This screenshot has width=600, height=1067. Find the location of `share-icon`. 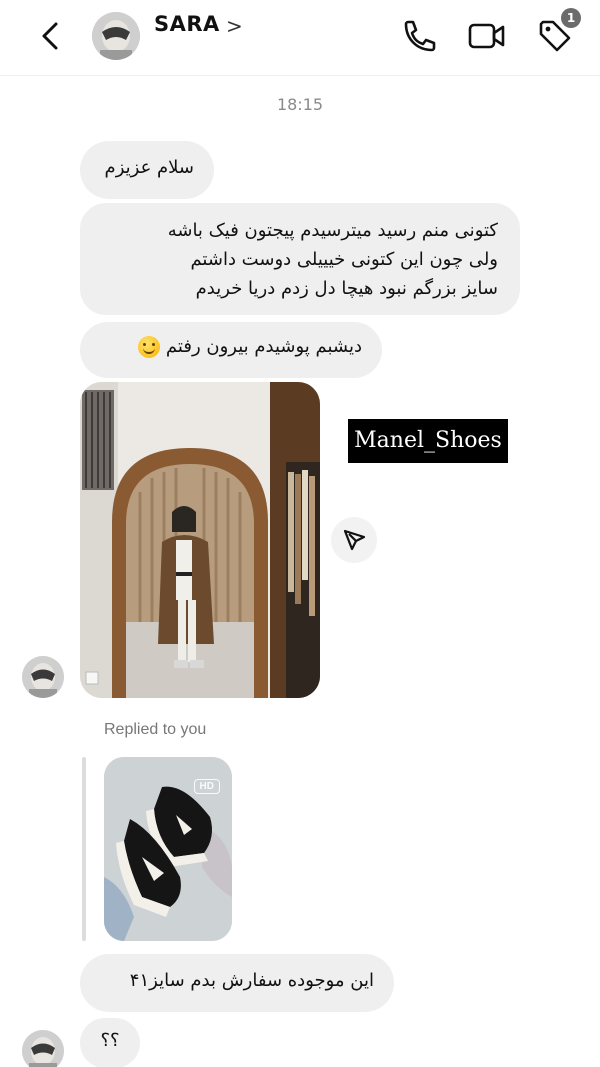

share-icon is located at coordinates (354, 540).